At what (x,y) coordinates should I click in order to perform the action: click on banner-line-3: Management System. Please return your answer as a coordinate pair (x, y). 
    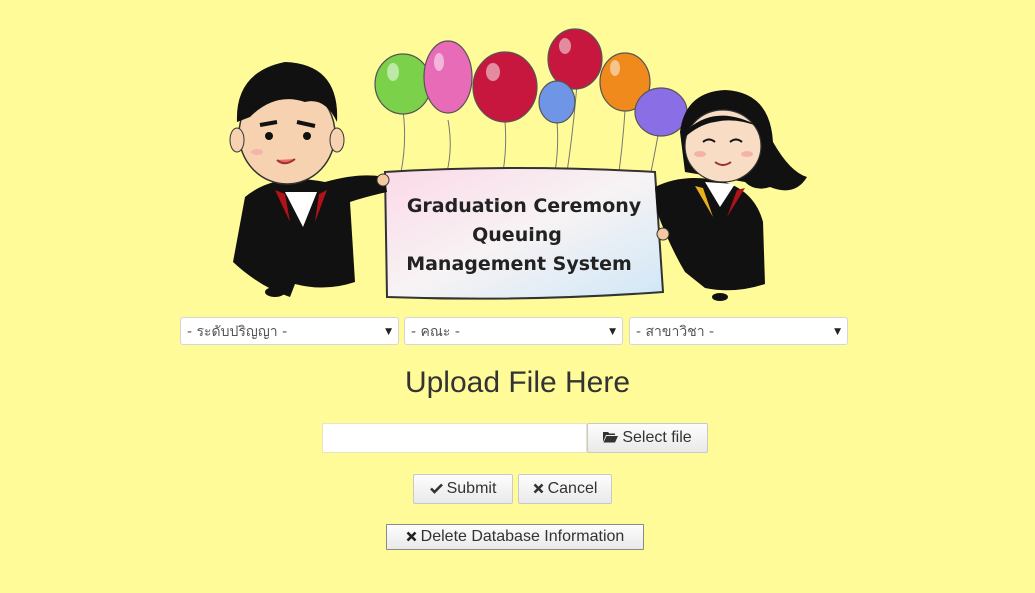
    Looking at the image, I should click on (519, 264).